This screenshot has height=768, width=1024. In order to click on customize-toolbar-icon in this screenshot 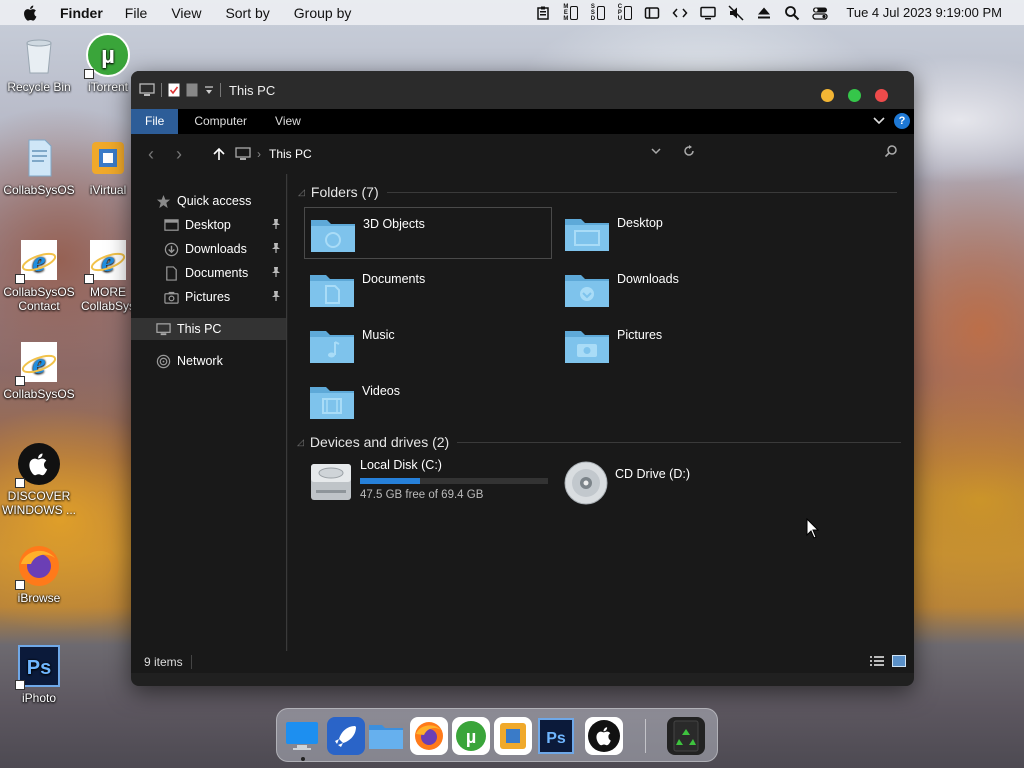, I will do `click(209, 90)`.